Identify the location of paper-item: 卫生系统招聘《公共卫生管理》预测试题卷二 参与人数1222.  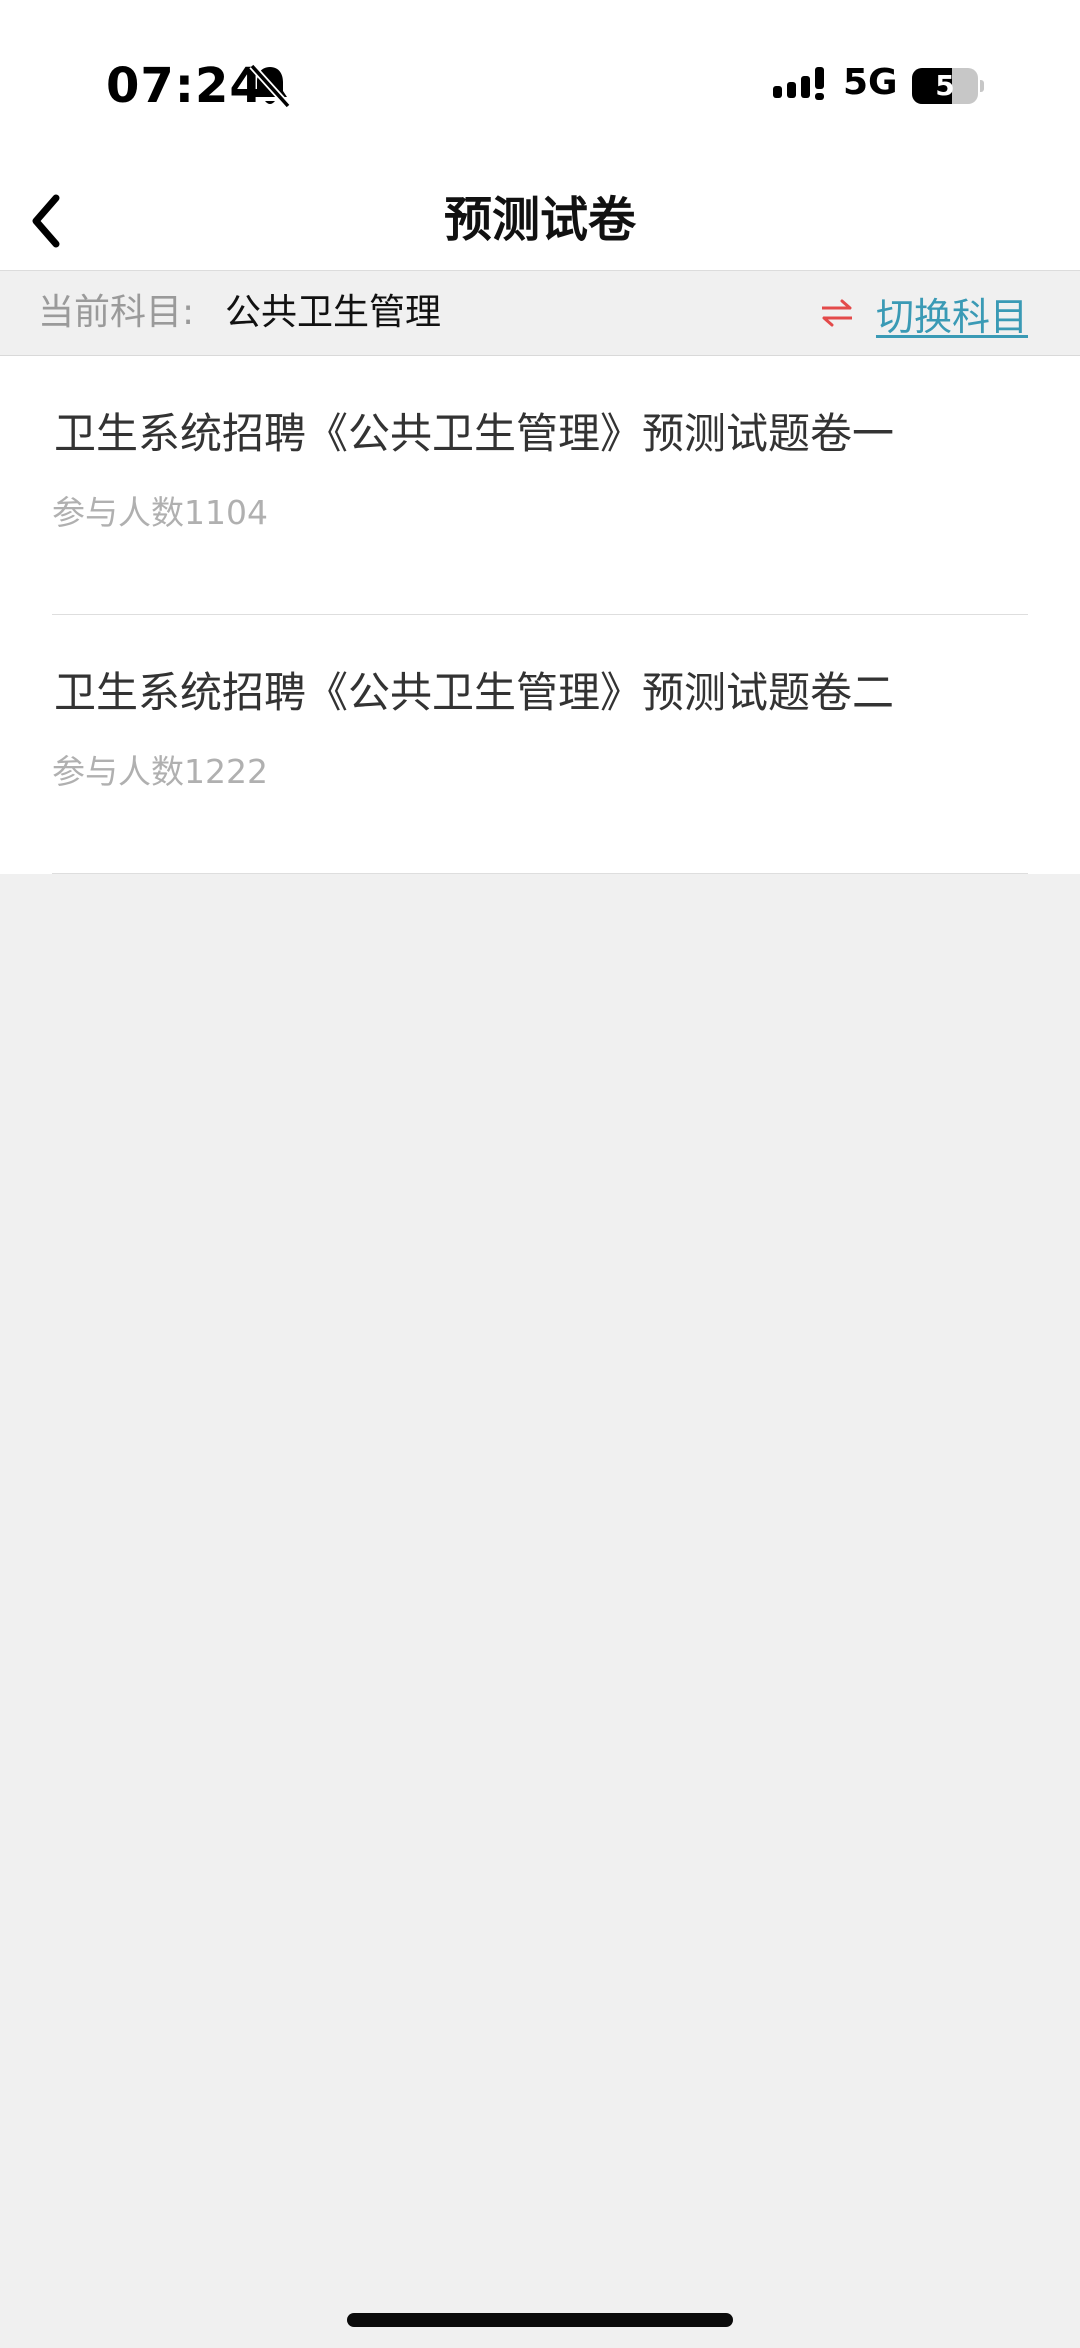
(540, 744).